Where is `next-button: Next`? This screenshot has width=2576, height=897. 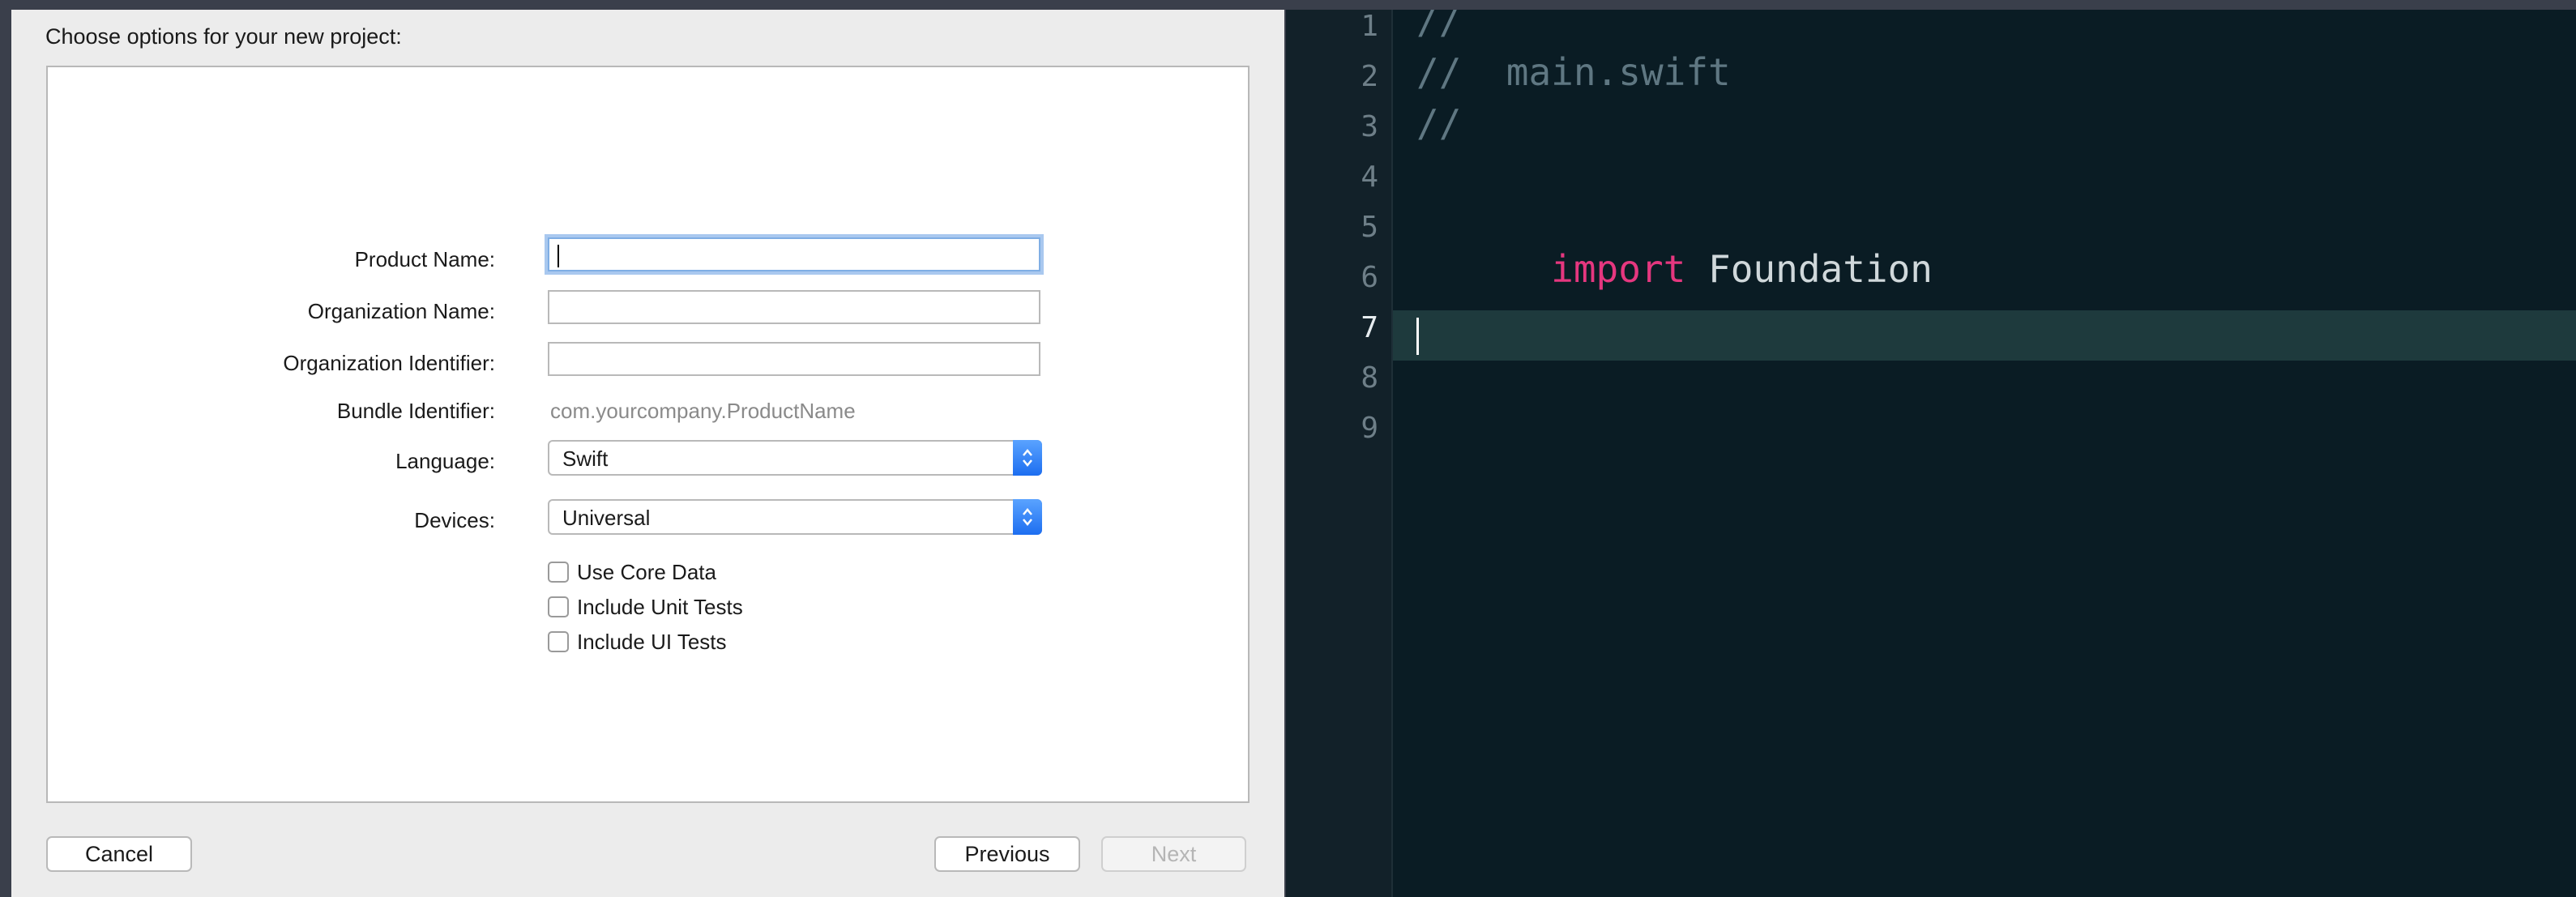
next-button: Next is located at coordinates (1173, 854).